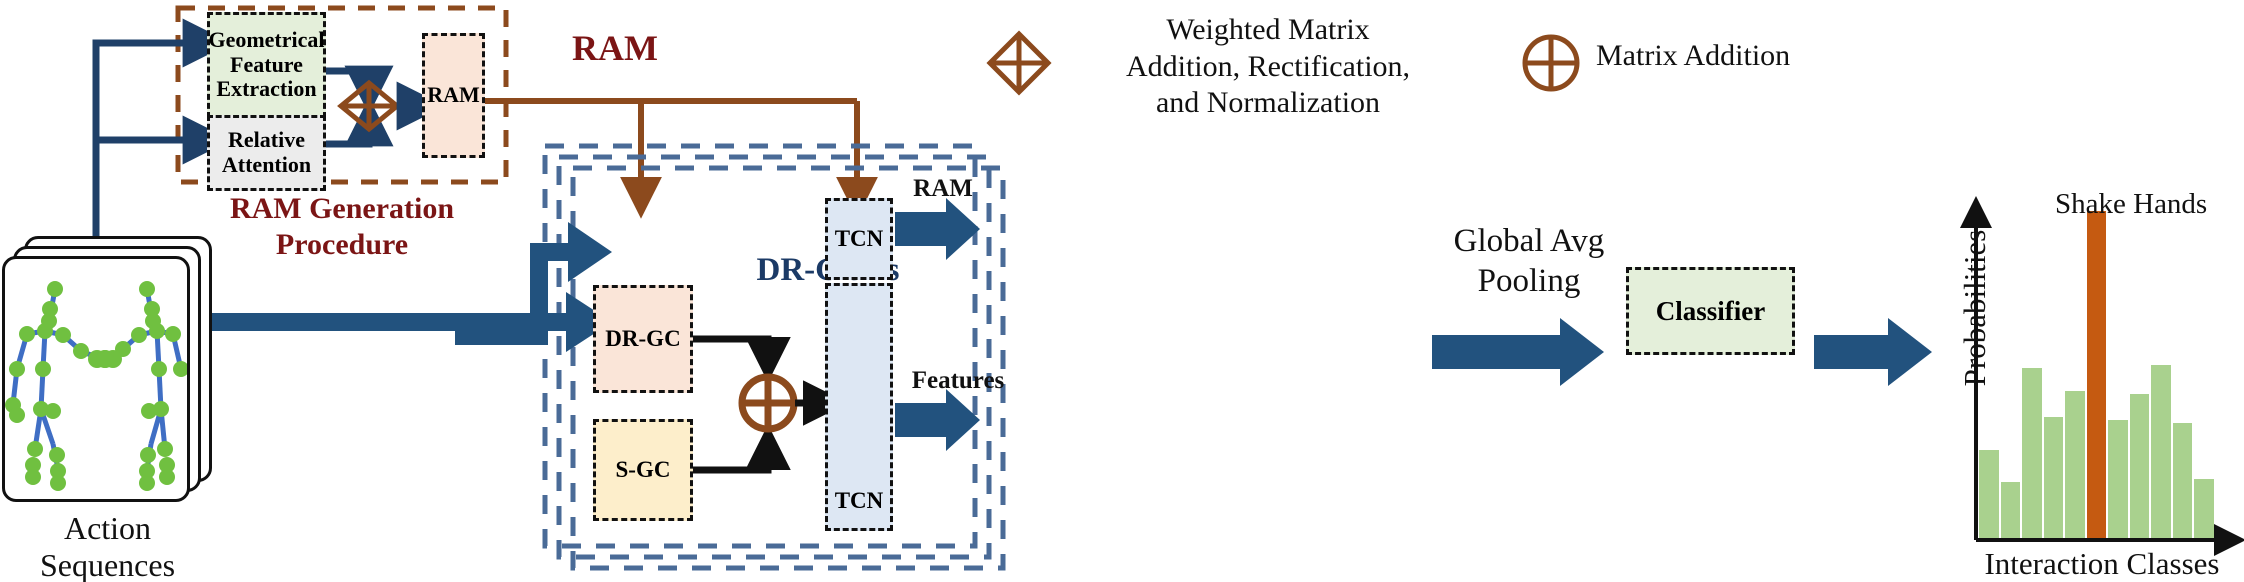 The image size is (2244, 582). Describe the element at coordinates (266, 153) in the screenshot. I see `relative-attention-box: Relative Attention` at that location.